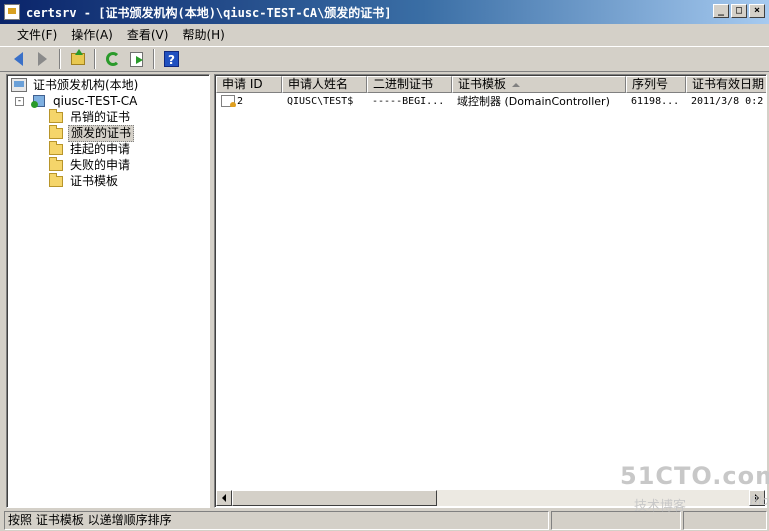 Image resolution: width=769 pixels, height=531 pixels. Describe the element at coordinates (203, 35) in the screenshot. I see `menu-help: 帮助(H)` at that location.